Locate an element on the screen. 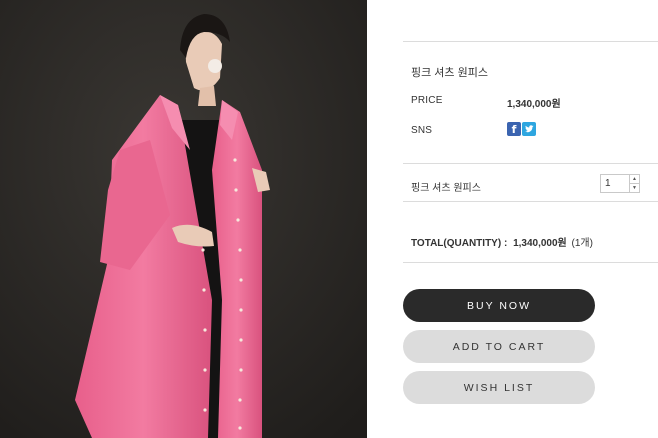 This screenshot has height=438, width=658. product-name: 핑크 셔츠 원피스 is located at coordinates (449, 73).